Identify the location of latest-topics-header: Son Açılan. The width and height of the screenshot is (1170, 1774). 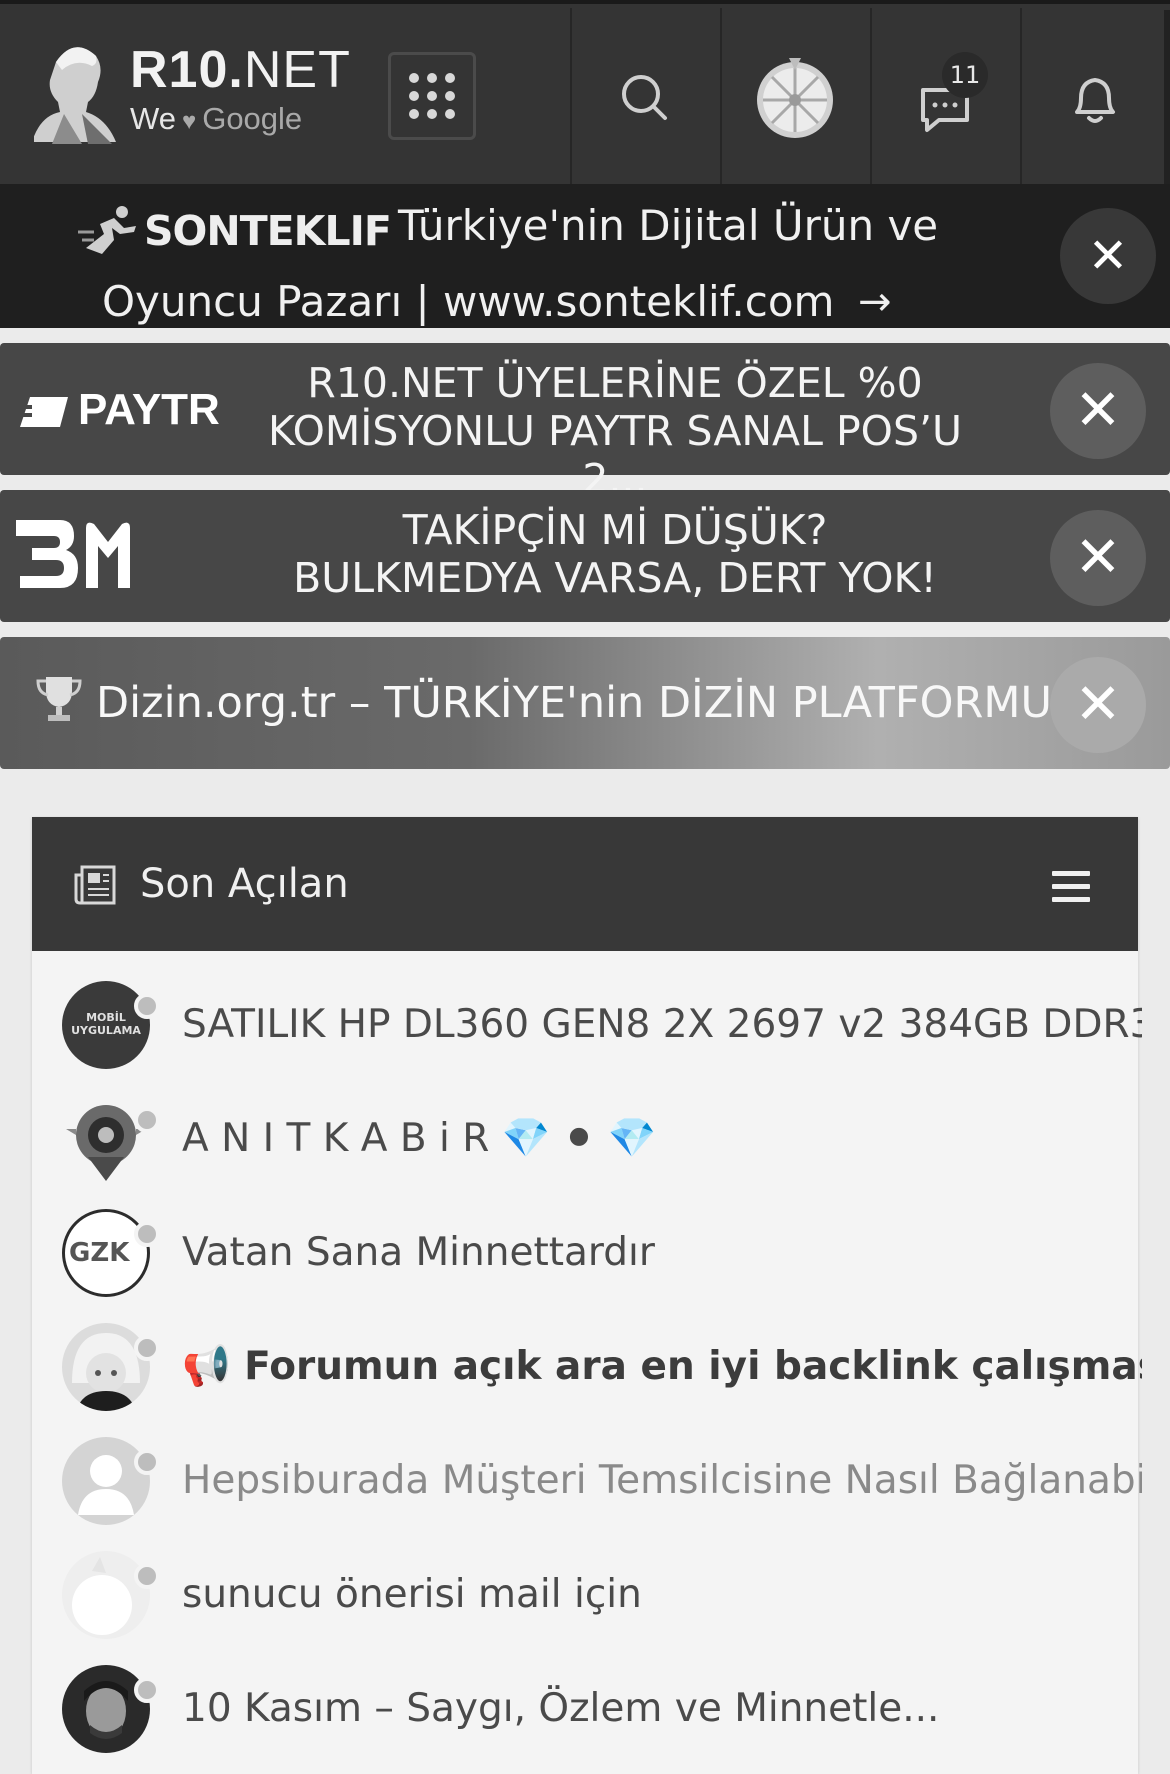
(585, 884).